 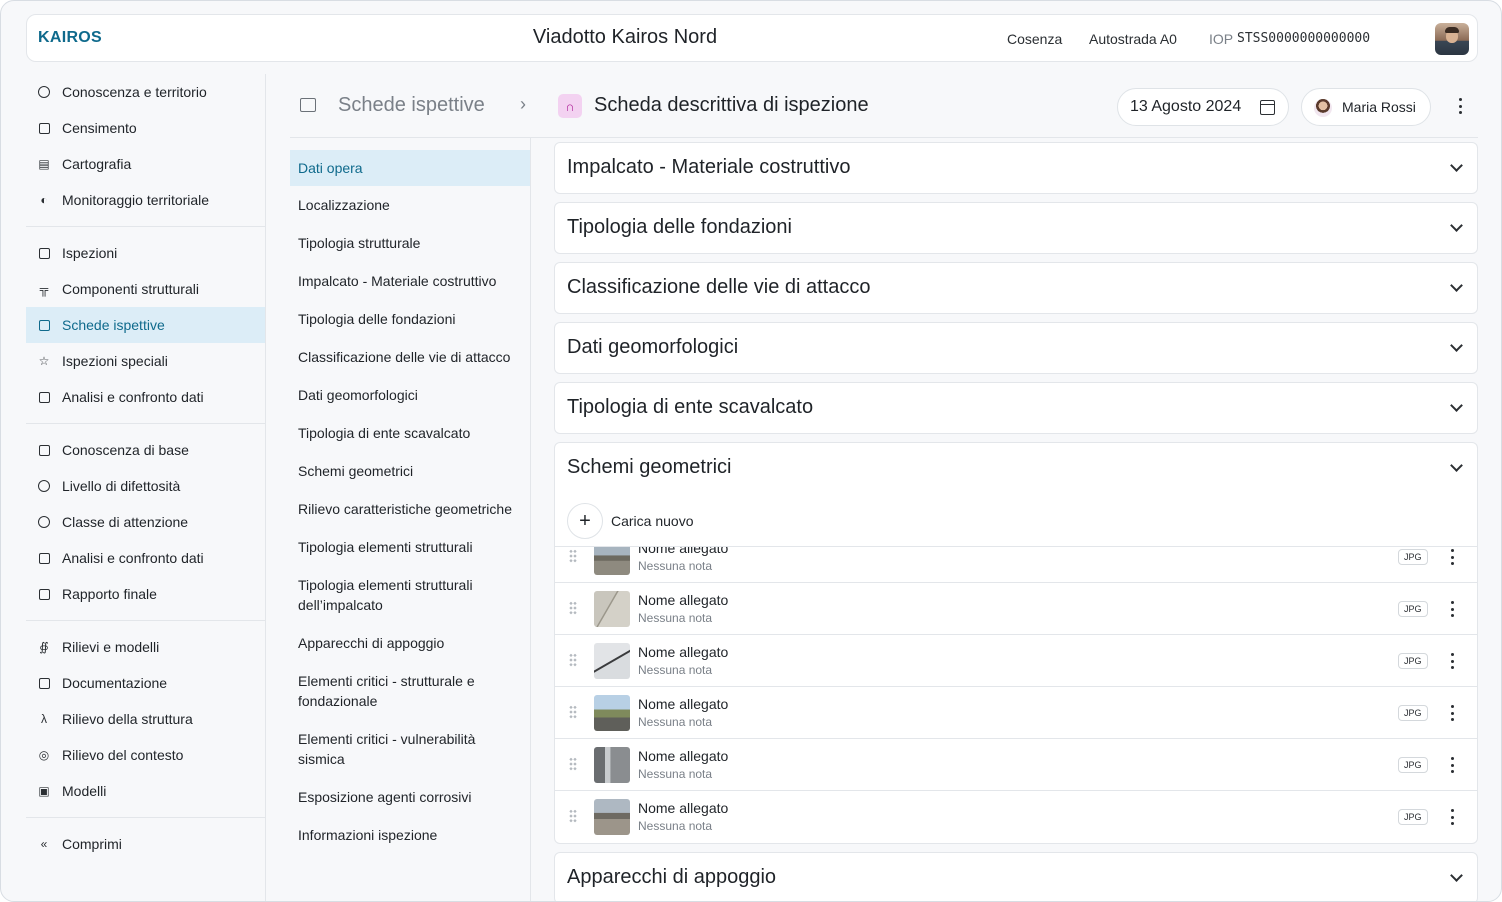 I want to click on section-item: Informazioni ispezione, so click(x=410, y=835).